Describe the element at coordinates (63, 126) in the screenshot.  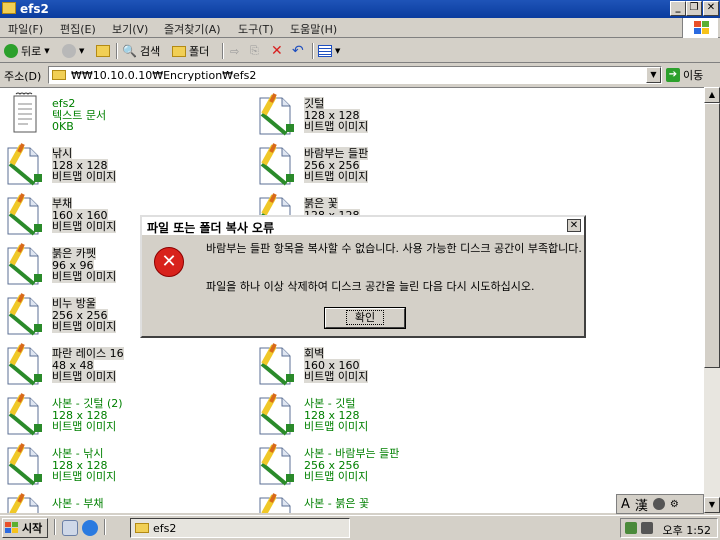
I see `file-detail: 0KB` at that location.